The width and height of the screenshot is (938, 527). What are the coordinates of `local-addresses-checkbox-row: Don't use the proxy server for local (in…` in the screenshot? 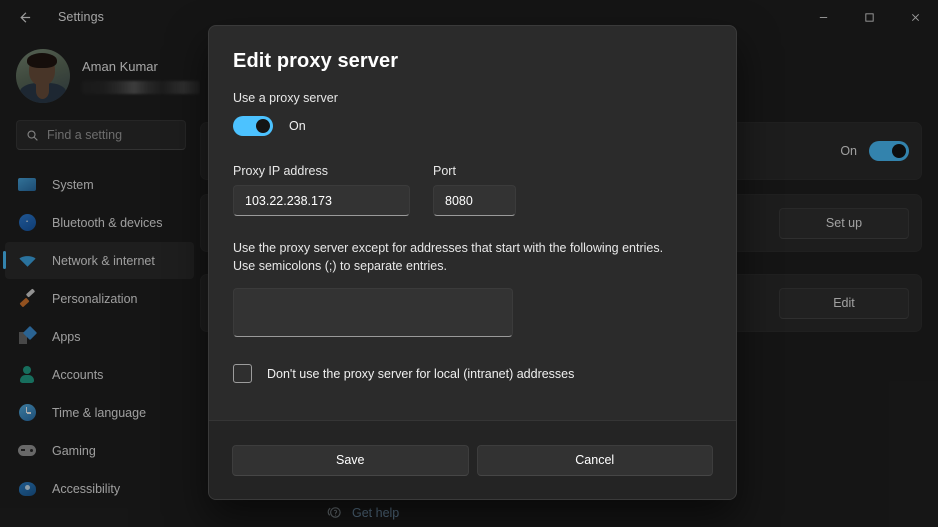 It's located at (472, 374).